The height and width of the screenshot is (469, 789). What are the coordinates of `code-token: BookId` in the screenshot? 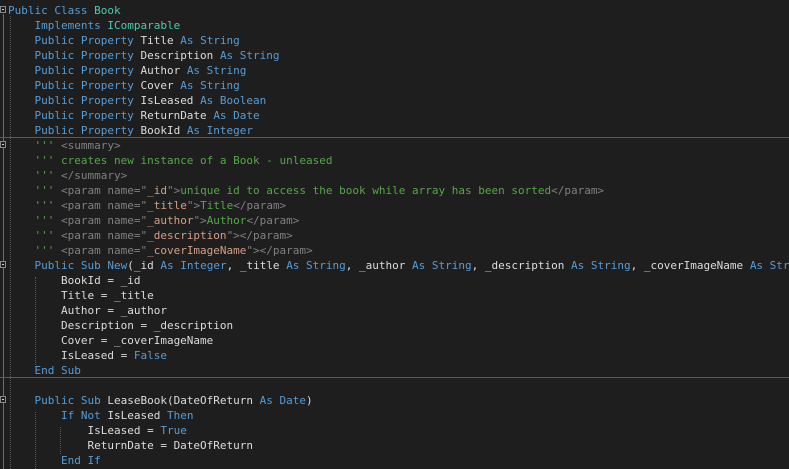 It's located at (163, 130).